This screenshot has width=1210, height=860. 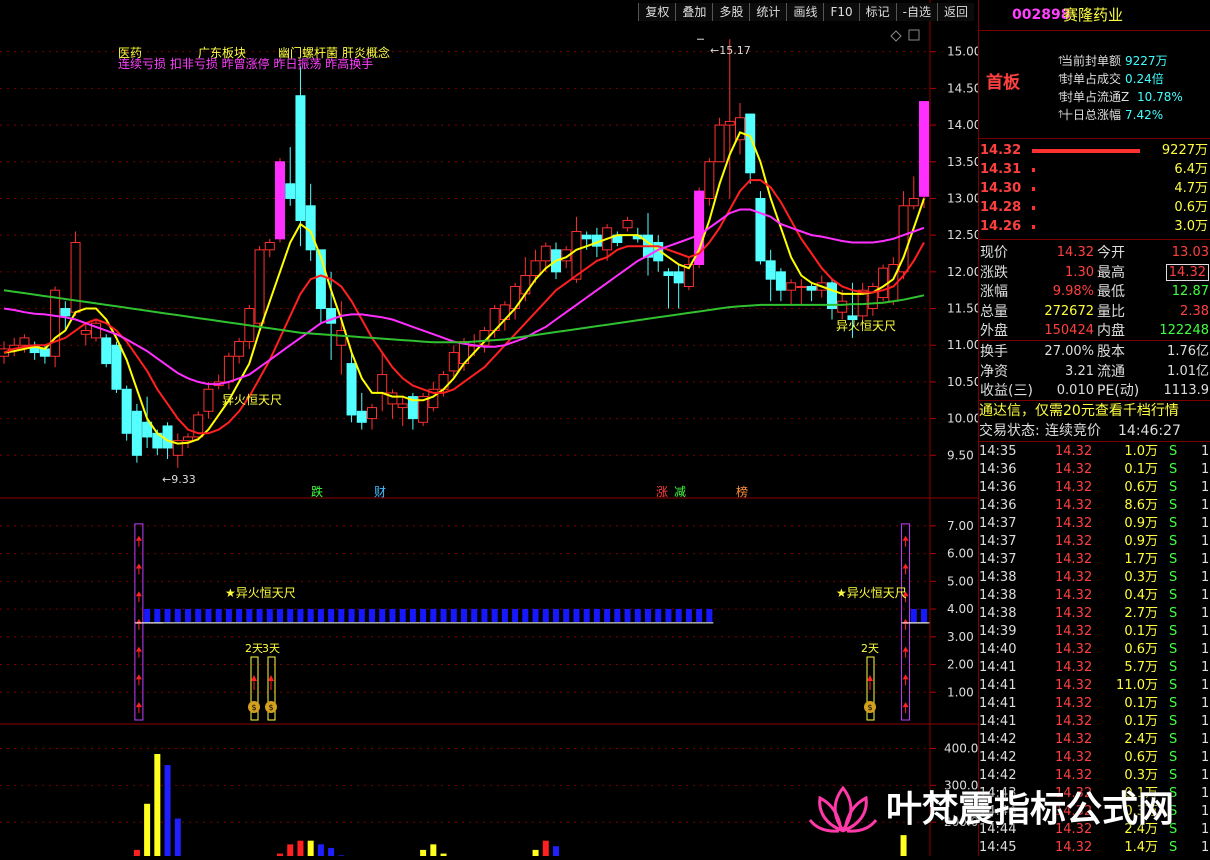 What do you see at coordinates (1094, 686) in the screenshot?
I see `tick-row: 14:41 14.32 11.0万 S 1` at bounding box center [1094, 686].